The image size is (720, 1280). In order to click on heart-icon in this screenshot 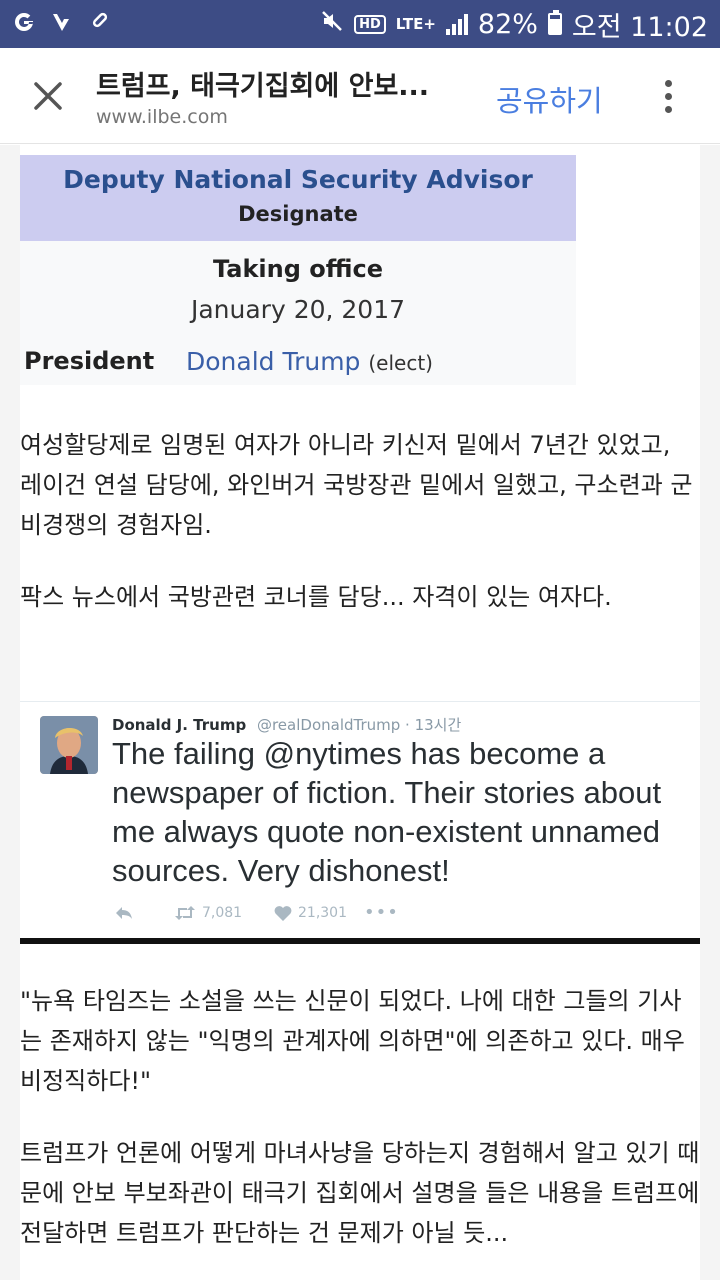, I will do `click(283, 913)`.